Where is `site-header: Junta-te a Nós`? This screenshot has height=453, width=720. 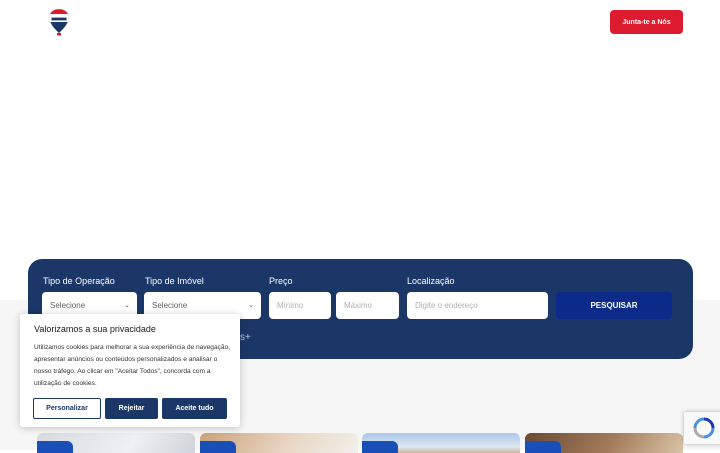
site-header: Junta-te a Nós is located at coordinates (360, 22).